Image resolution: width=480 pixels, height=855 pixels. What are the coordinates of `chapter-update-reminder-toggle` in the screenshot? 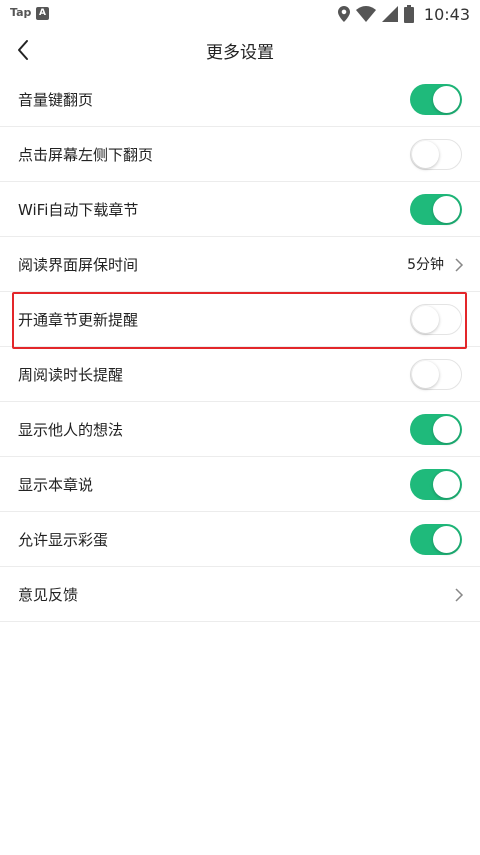 It's located at (436, 319).